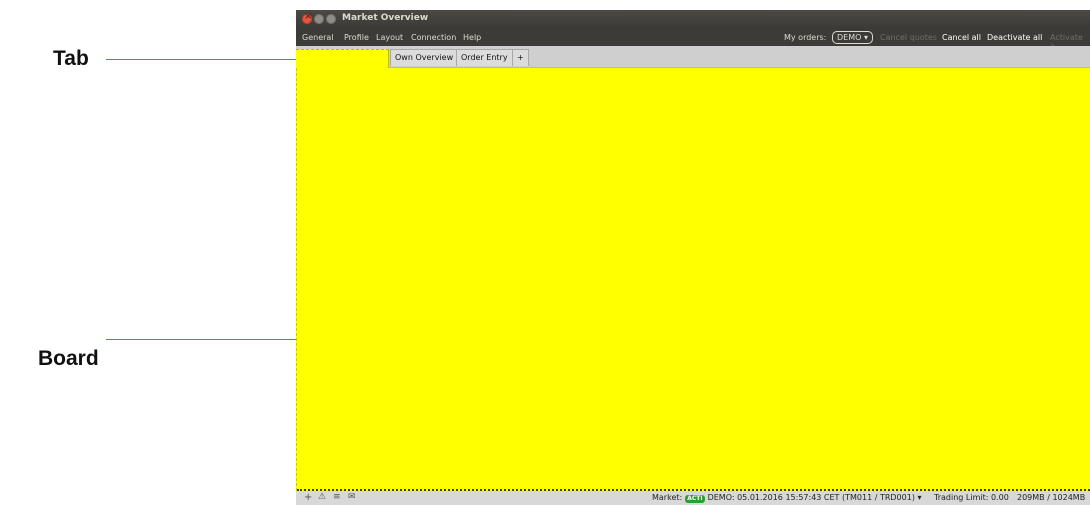 The width and height of the screenshot is (1090, 505). Describe the element at coordinates (356, 37) in the screenshot. I see `menu-profile: Profile` at that location.